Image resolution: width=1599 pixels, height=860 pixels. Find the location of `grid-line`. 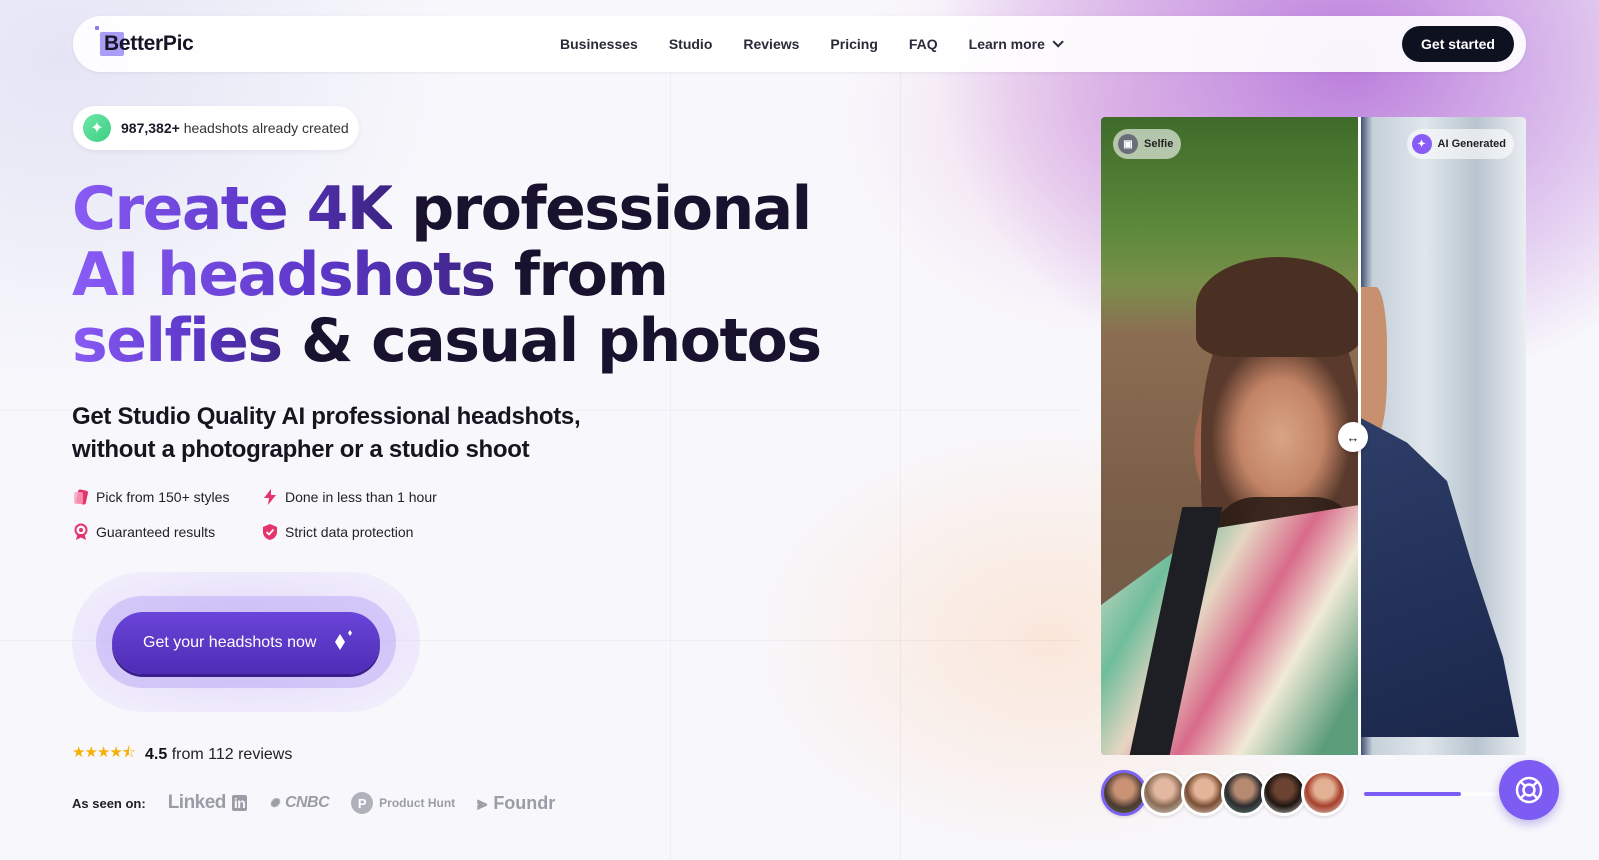

grid-line is located at coordinates (900, 466).